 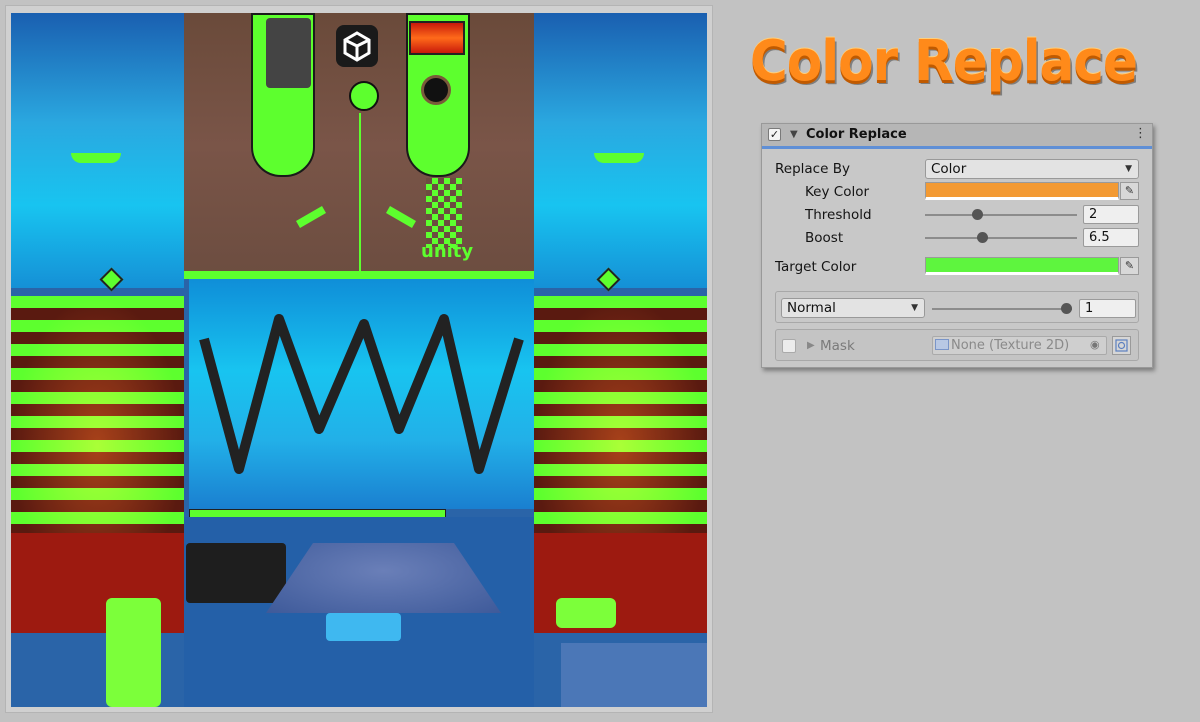 What do you see at coordinates (944, 61) in the screenshot?
I see `page-title: Color Replace` at bounding box center [944, 61].